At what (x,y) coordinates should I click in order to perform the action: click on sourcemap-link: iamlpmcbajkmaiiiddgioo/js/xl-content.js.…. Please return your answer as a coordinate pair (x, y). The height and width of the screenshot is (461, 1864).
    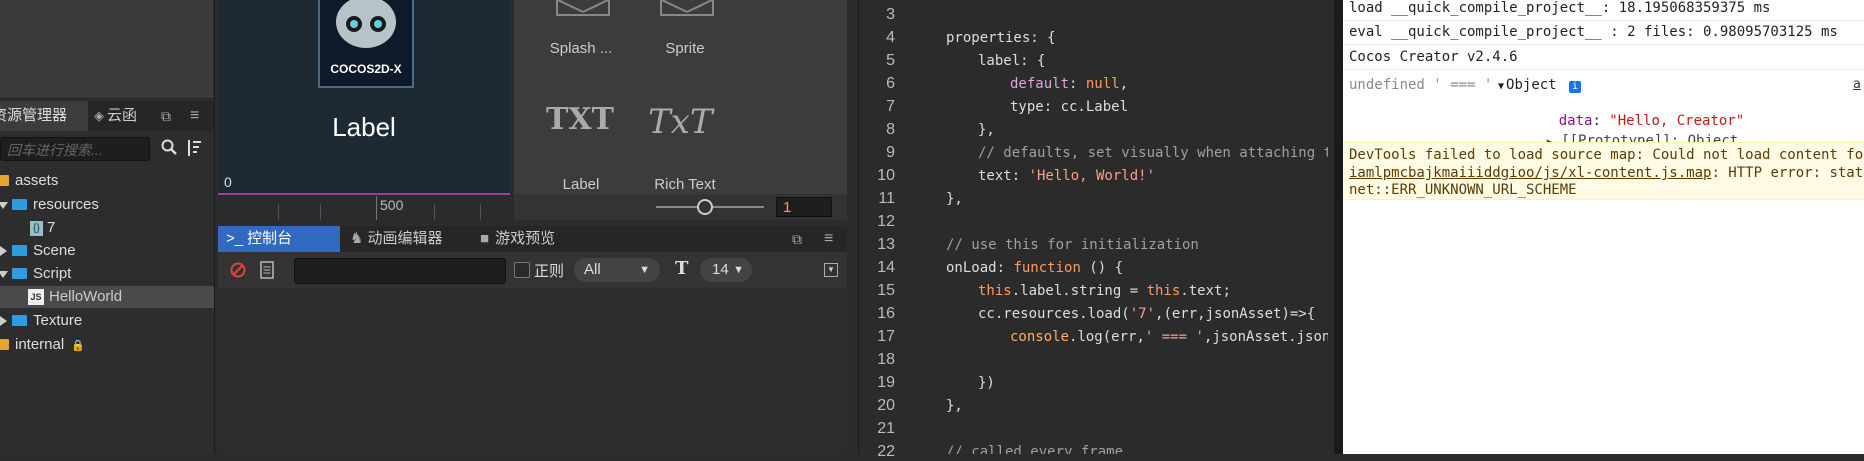
    Looking at the image, I should click on (1530, 173).